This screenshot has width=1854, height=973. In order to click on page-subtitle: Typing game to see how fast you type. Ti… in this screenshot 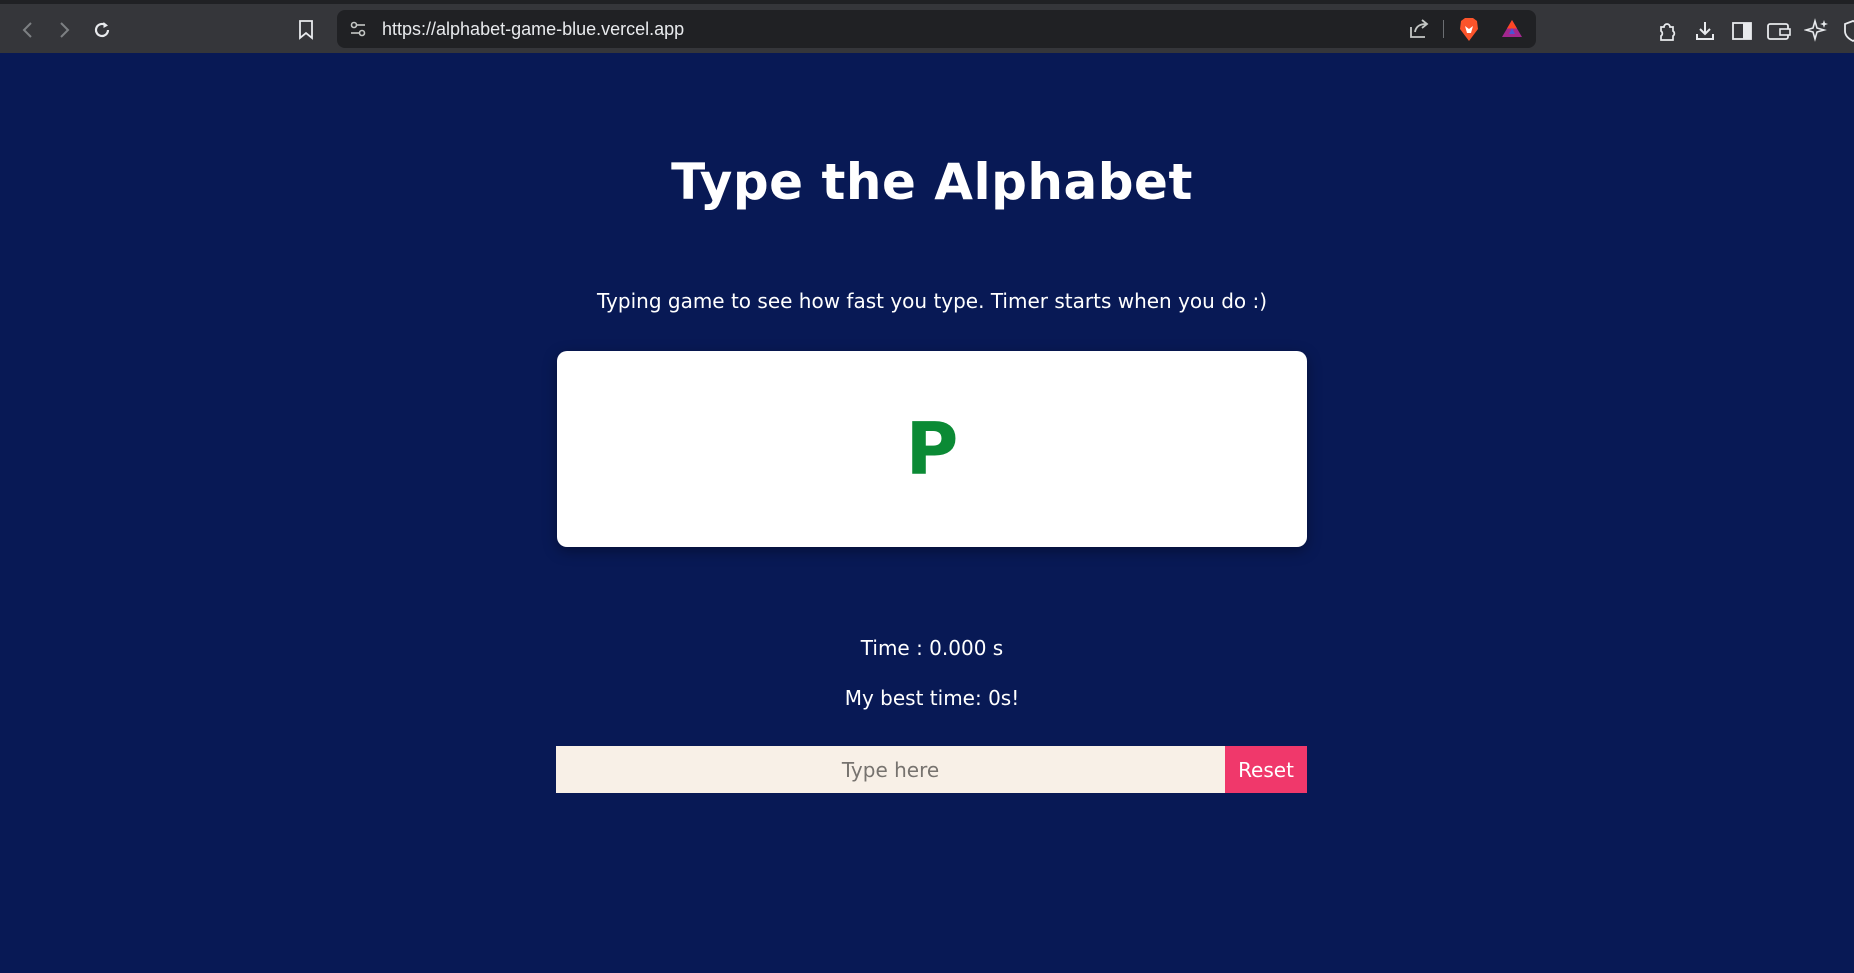, I will do `click(932, 301)`.